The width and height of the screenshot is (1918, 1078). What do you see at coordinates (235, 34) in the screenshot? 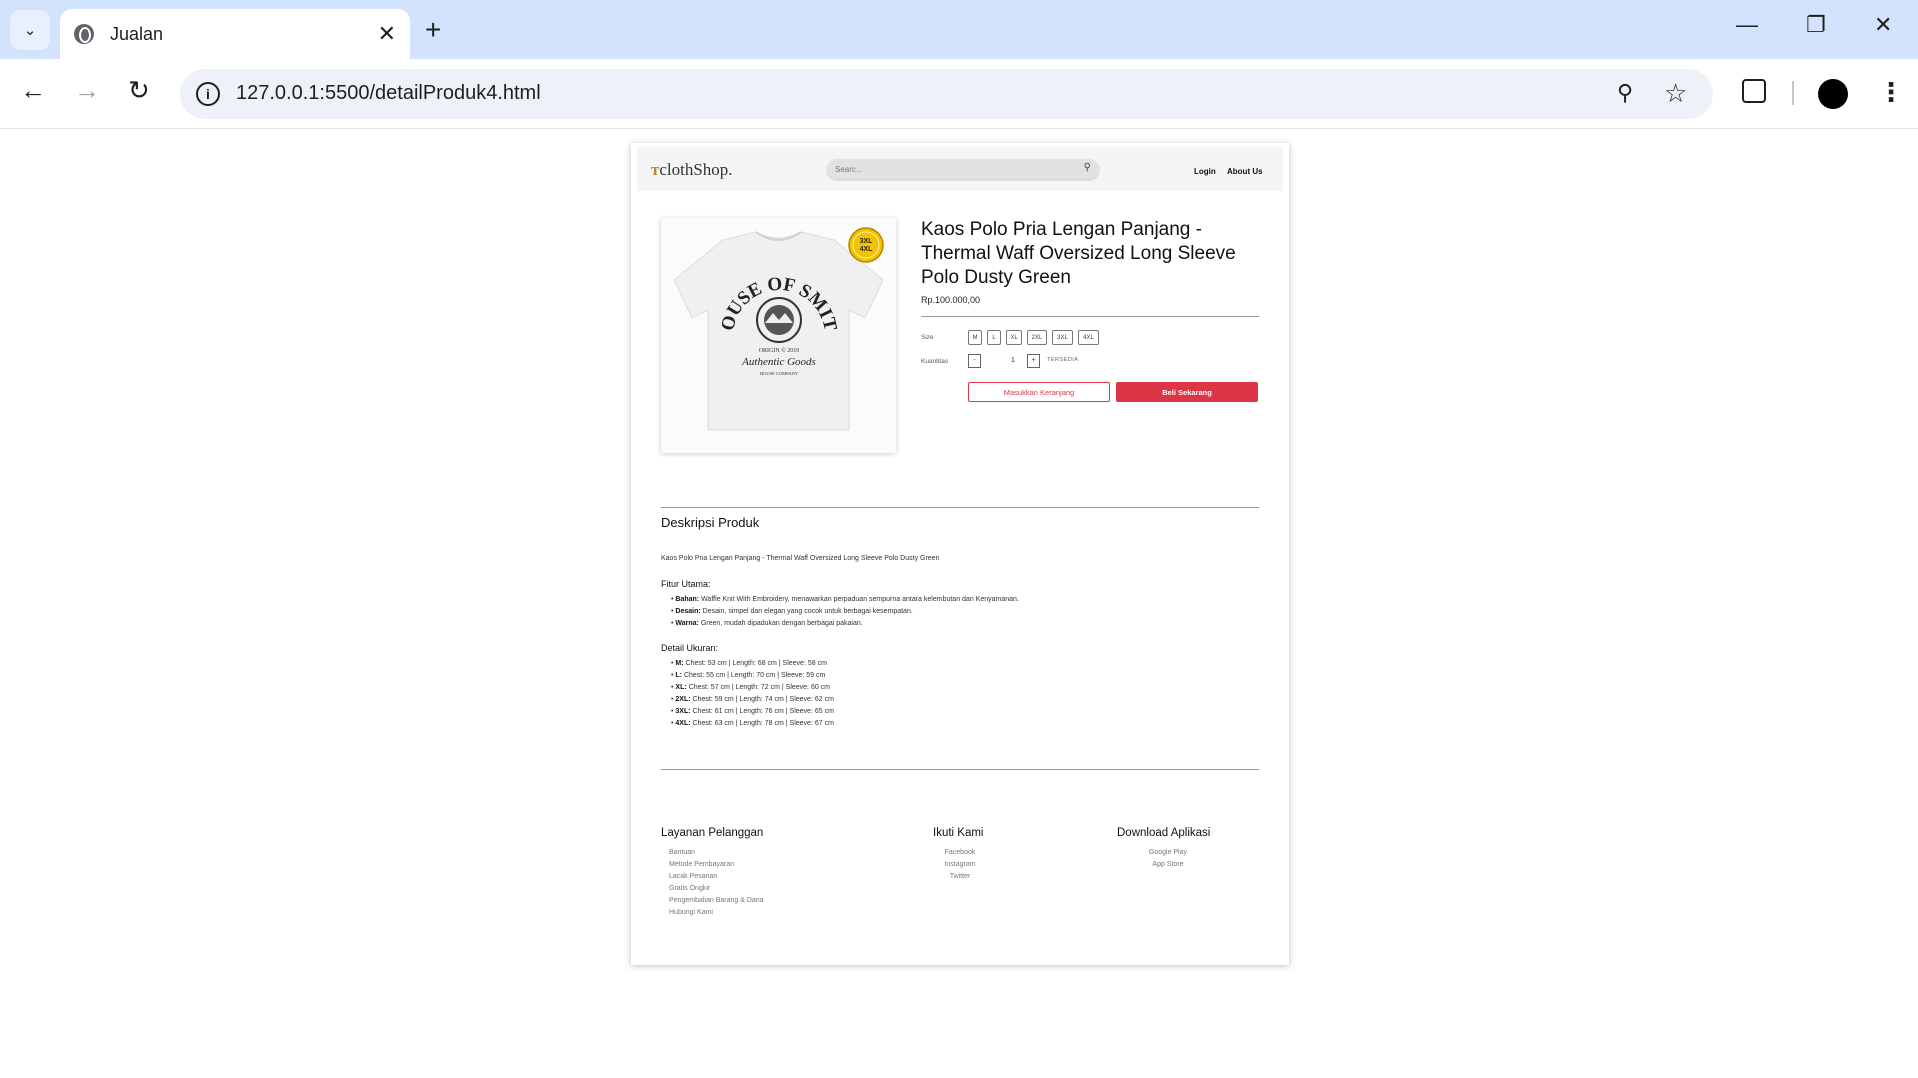
I see `browser-tab: Jualan ✕` at bounding box center [235, 34].